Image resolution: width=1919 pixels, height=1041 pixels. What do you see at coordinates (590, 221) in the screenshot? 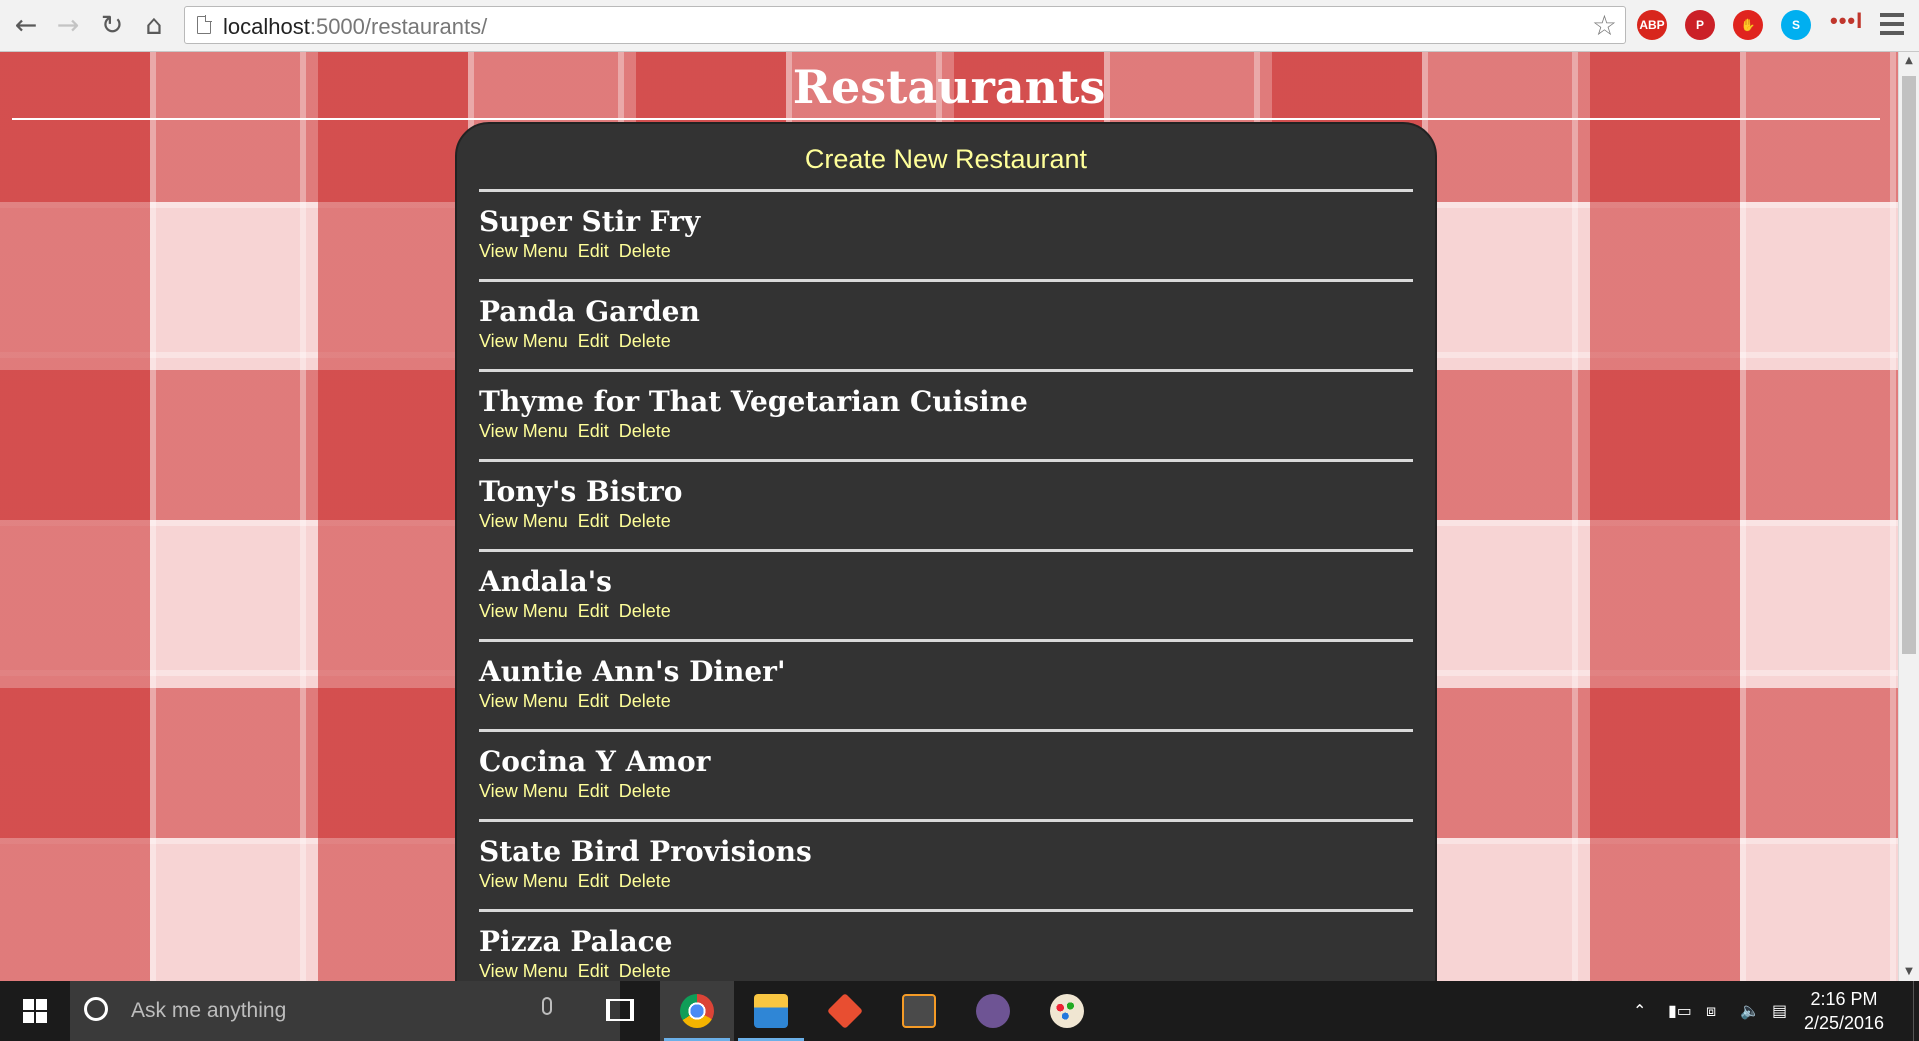
I see `restaurant-name: Super Stir Fry` at bounding box center [590, 221].